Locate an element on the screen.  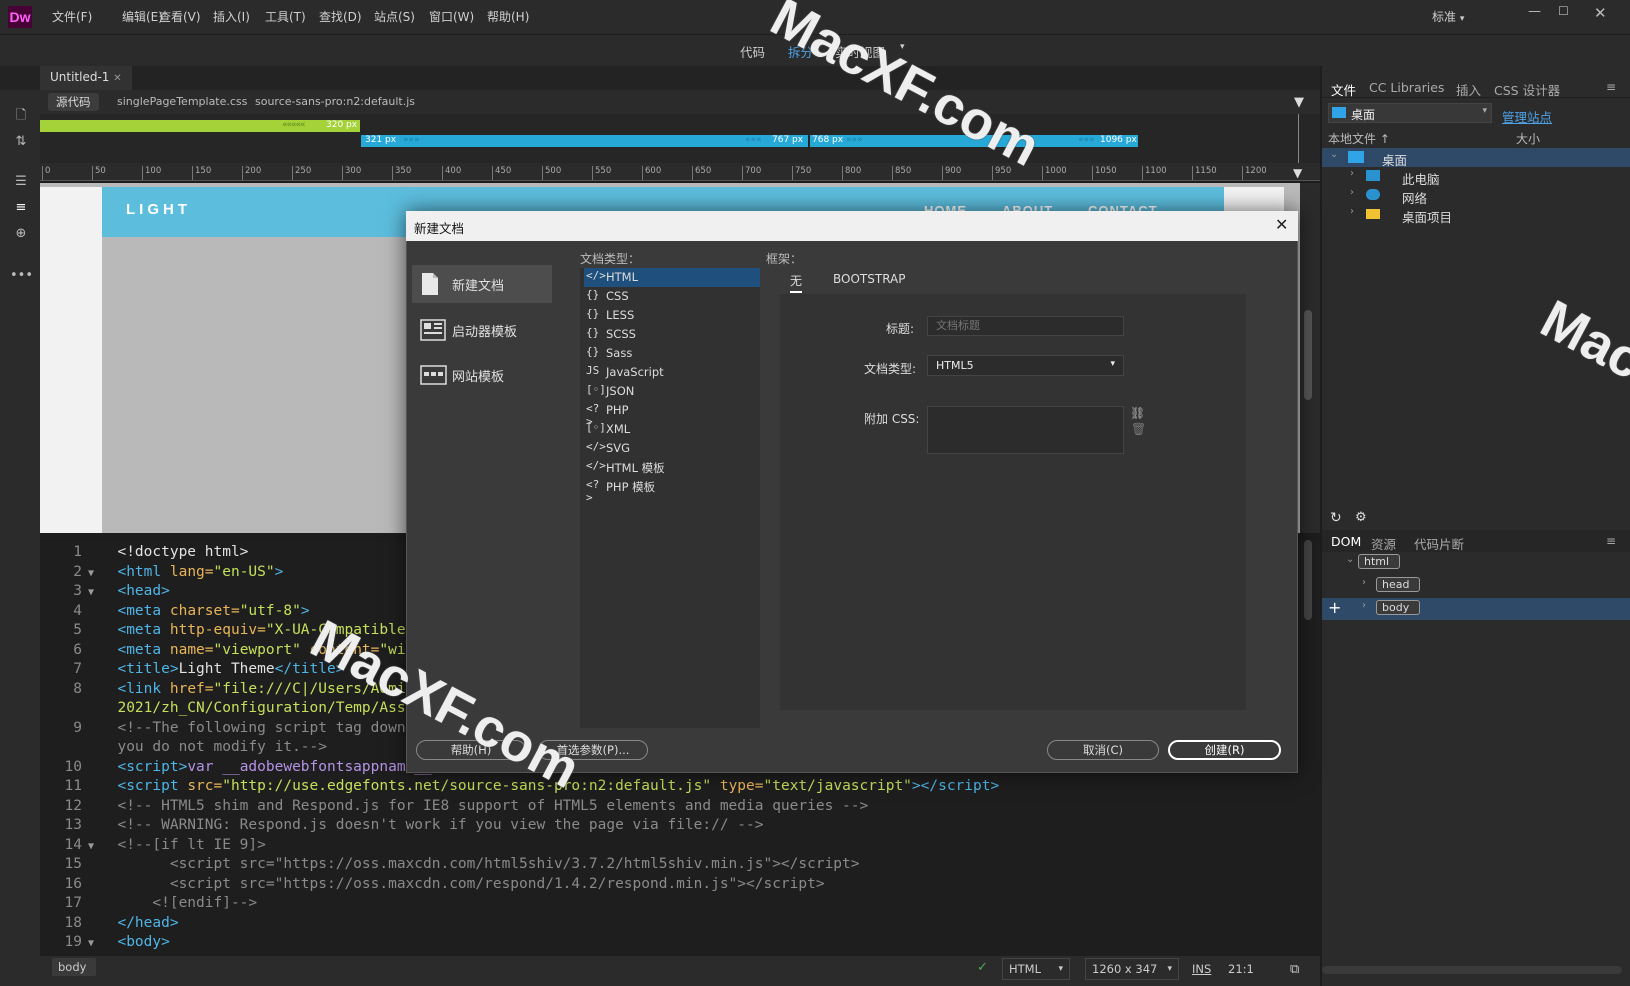
cancel-button: 取消(C) is located at coordinates (1103, 750).